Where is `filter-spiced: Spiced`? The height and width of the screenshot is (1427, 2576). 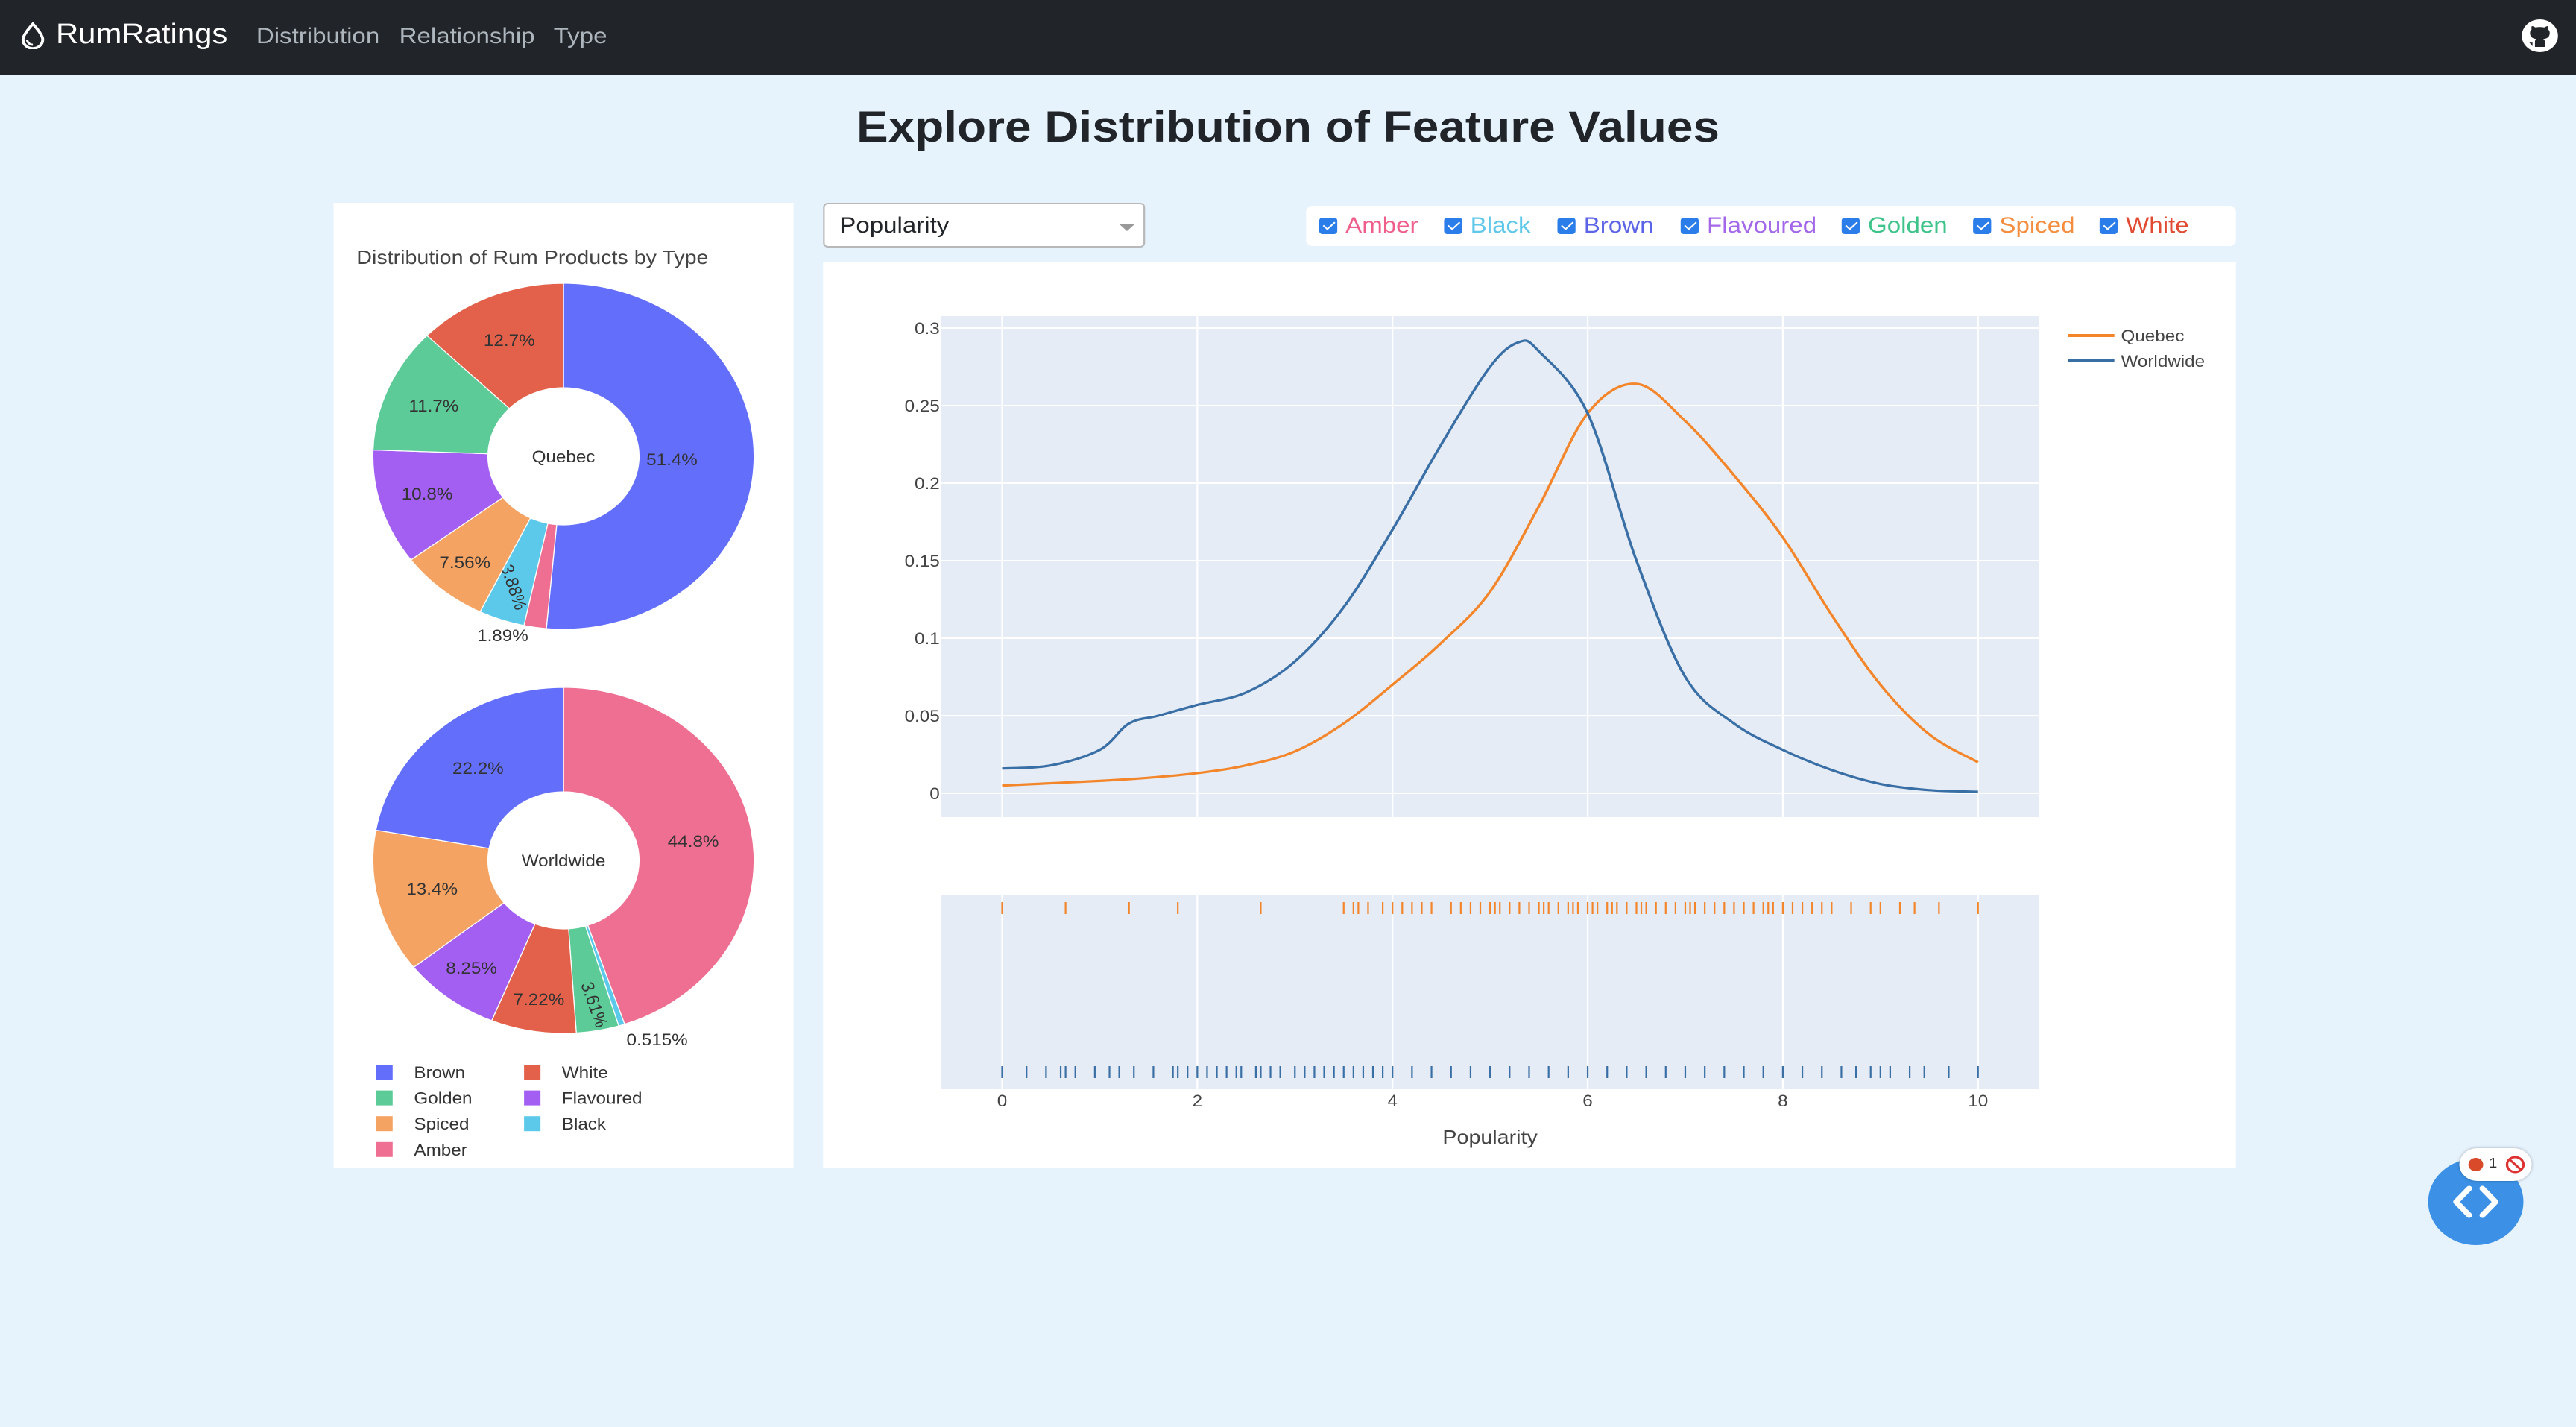
filter-spiced: Spiced is located at coordinates (2024, 226).